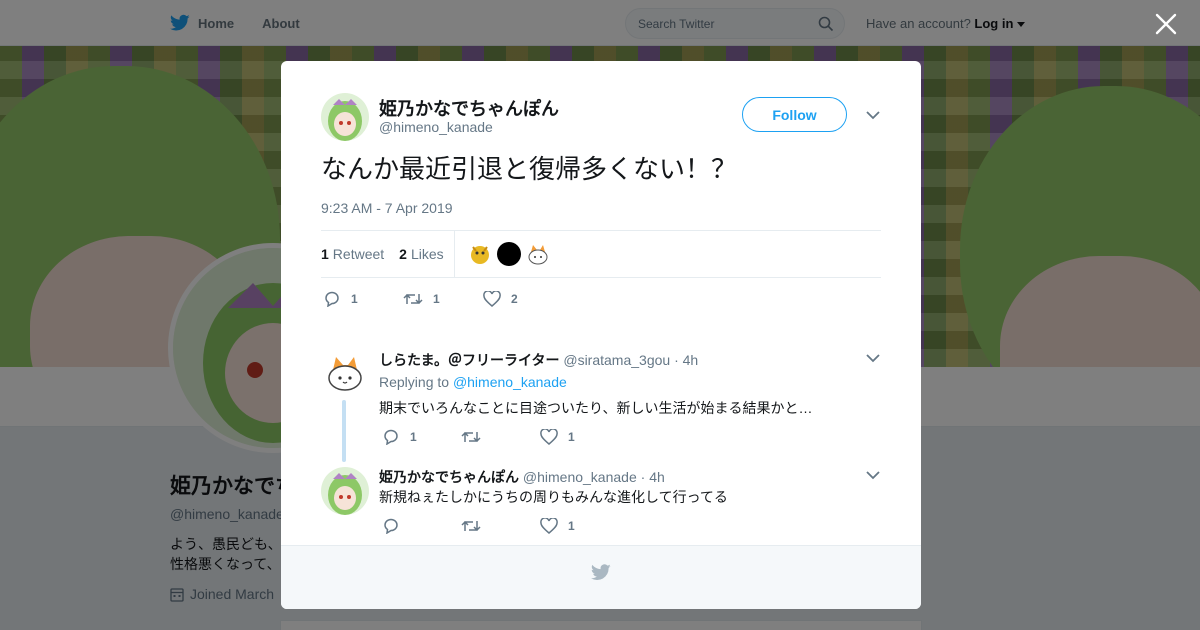 This screenshot has width=1200, height=630. I want to click on reply-actions: 1 1, so click(478, 436).